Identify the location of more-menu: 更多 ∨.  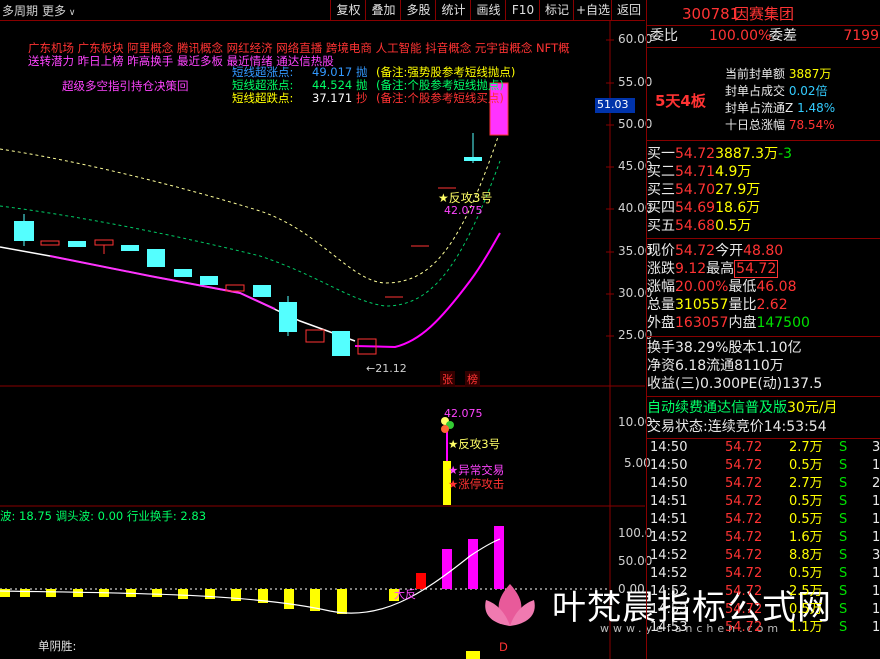
(58, 10).